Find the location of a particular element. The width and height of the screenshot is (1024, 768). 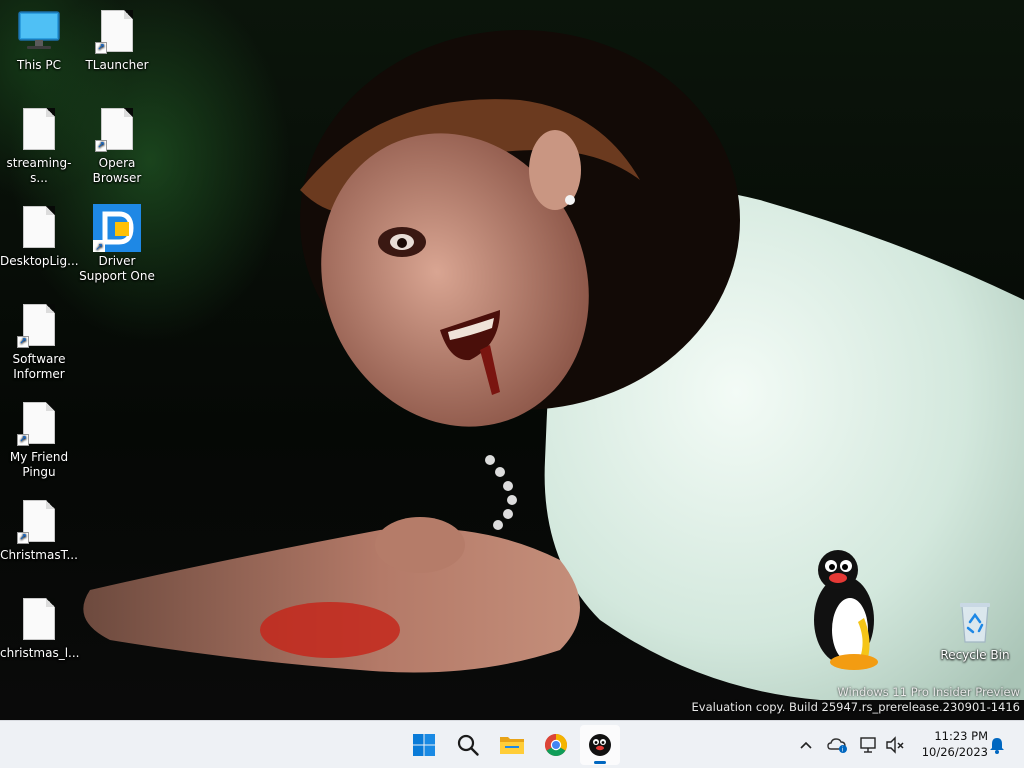

start-button is located at coordinates (424, 745).